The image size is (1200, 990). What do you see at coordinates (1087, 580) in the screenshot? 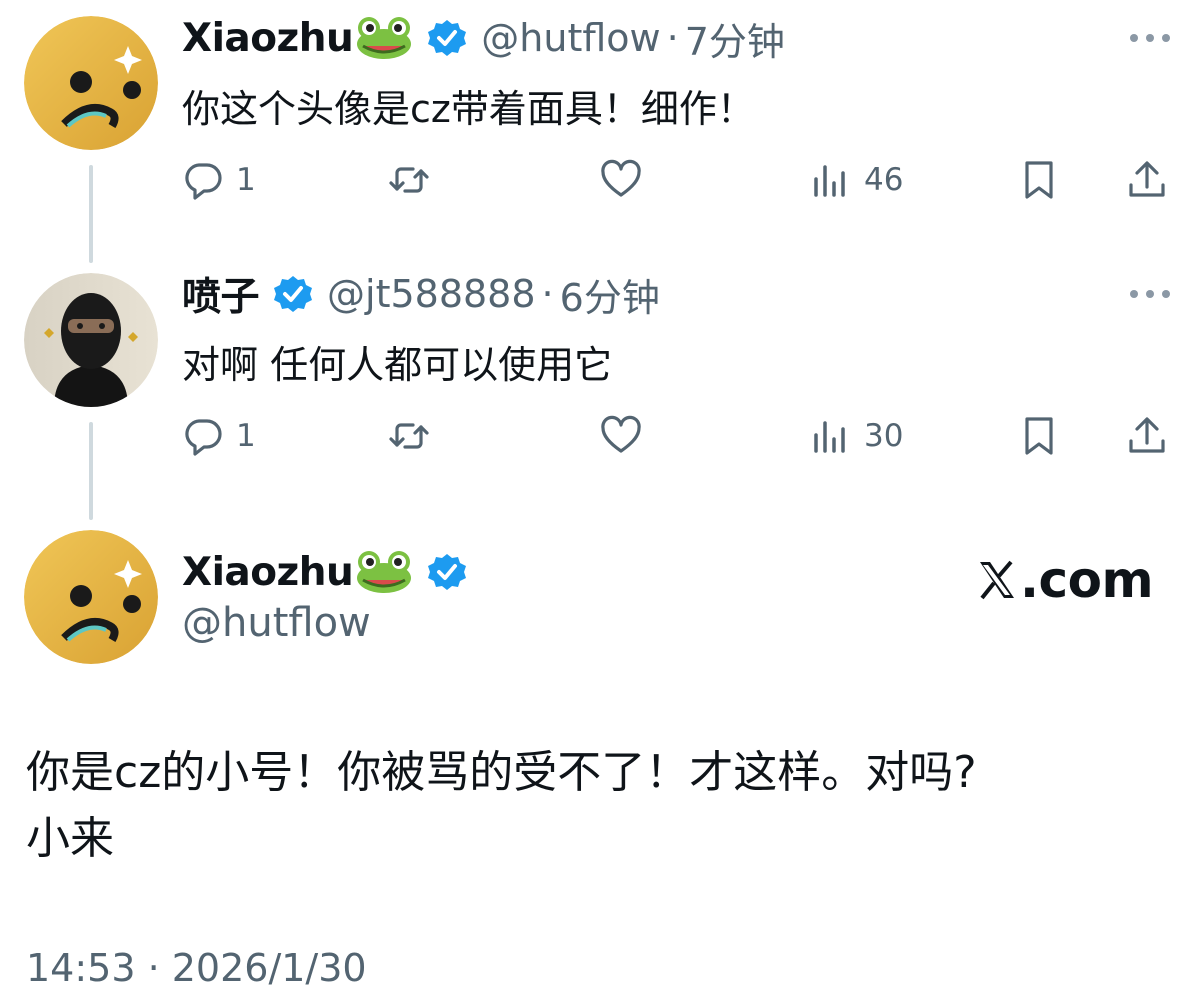
I see `brand-text: .com` at bounding box center [1087, 580].